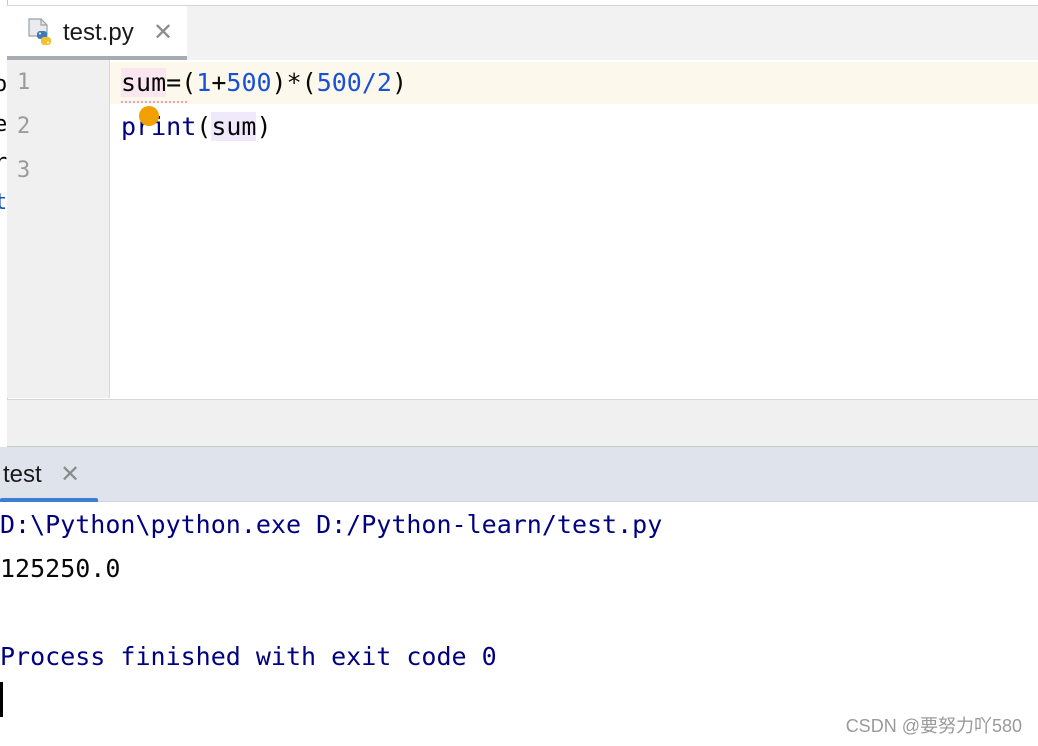 This screenshot has width=1038, height=746. Describe the element at coordinates (24, 170) in the screenshot. I see `line-number: 3` at that location.